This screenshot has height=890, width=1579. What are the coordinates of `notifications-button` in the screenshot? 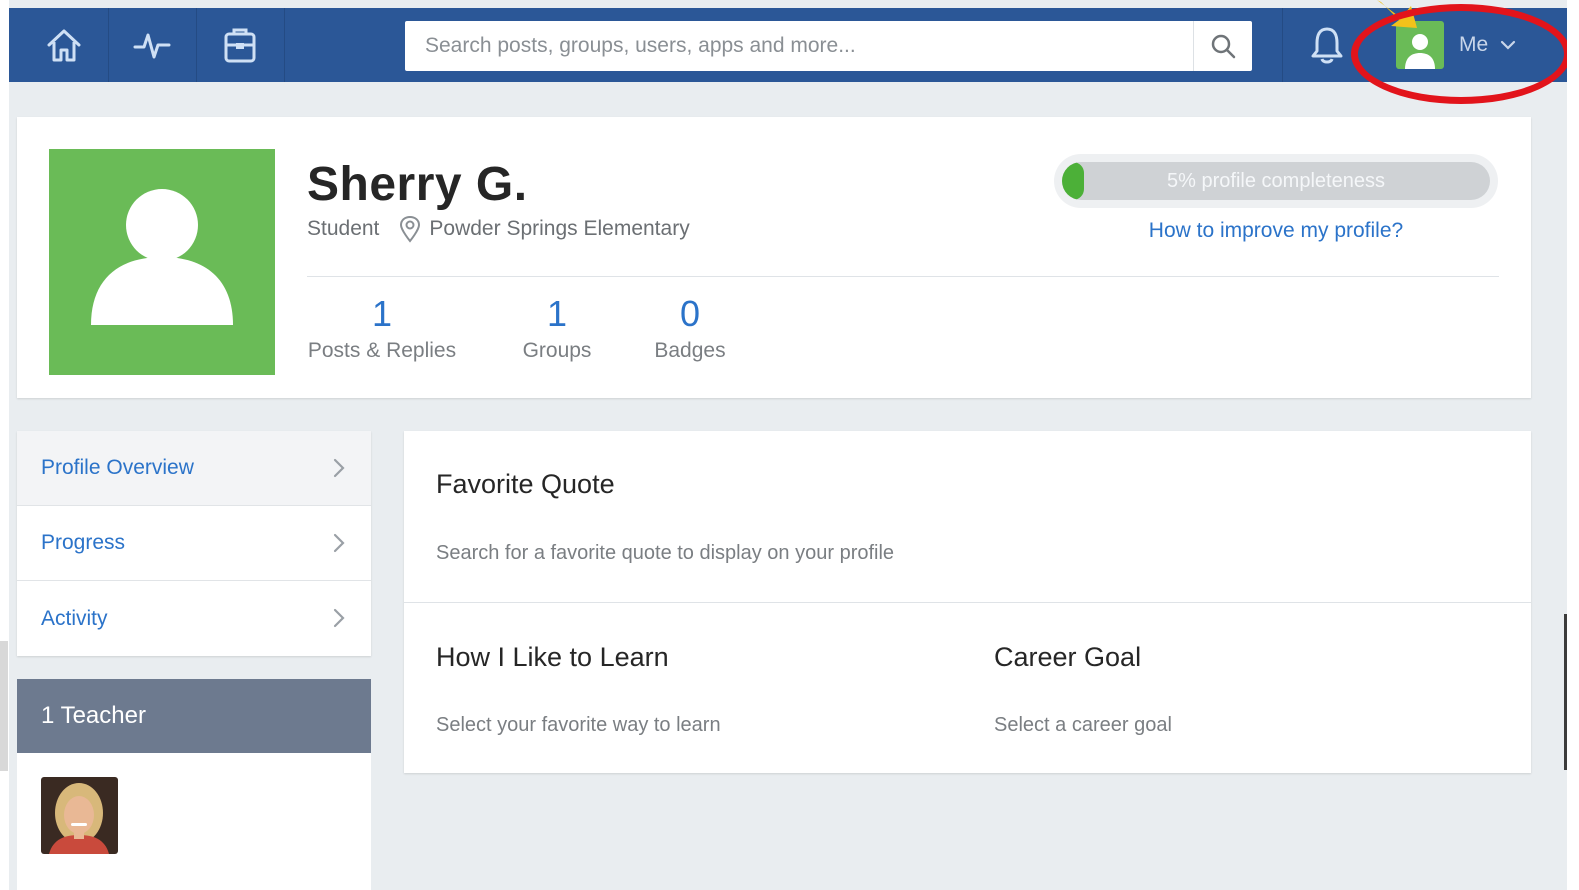 It's located at (1326, 45).